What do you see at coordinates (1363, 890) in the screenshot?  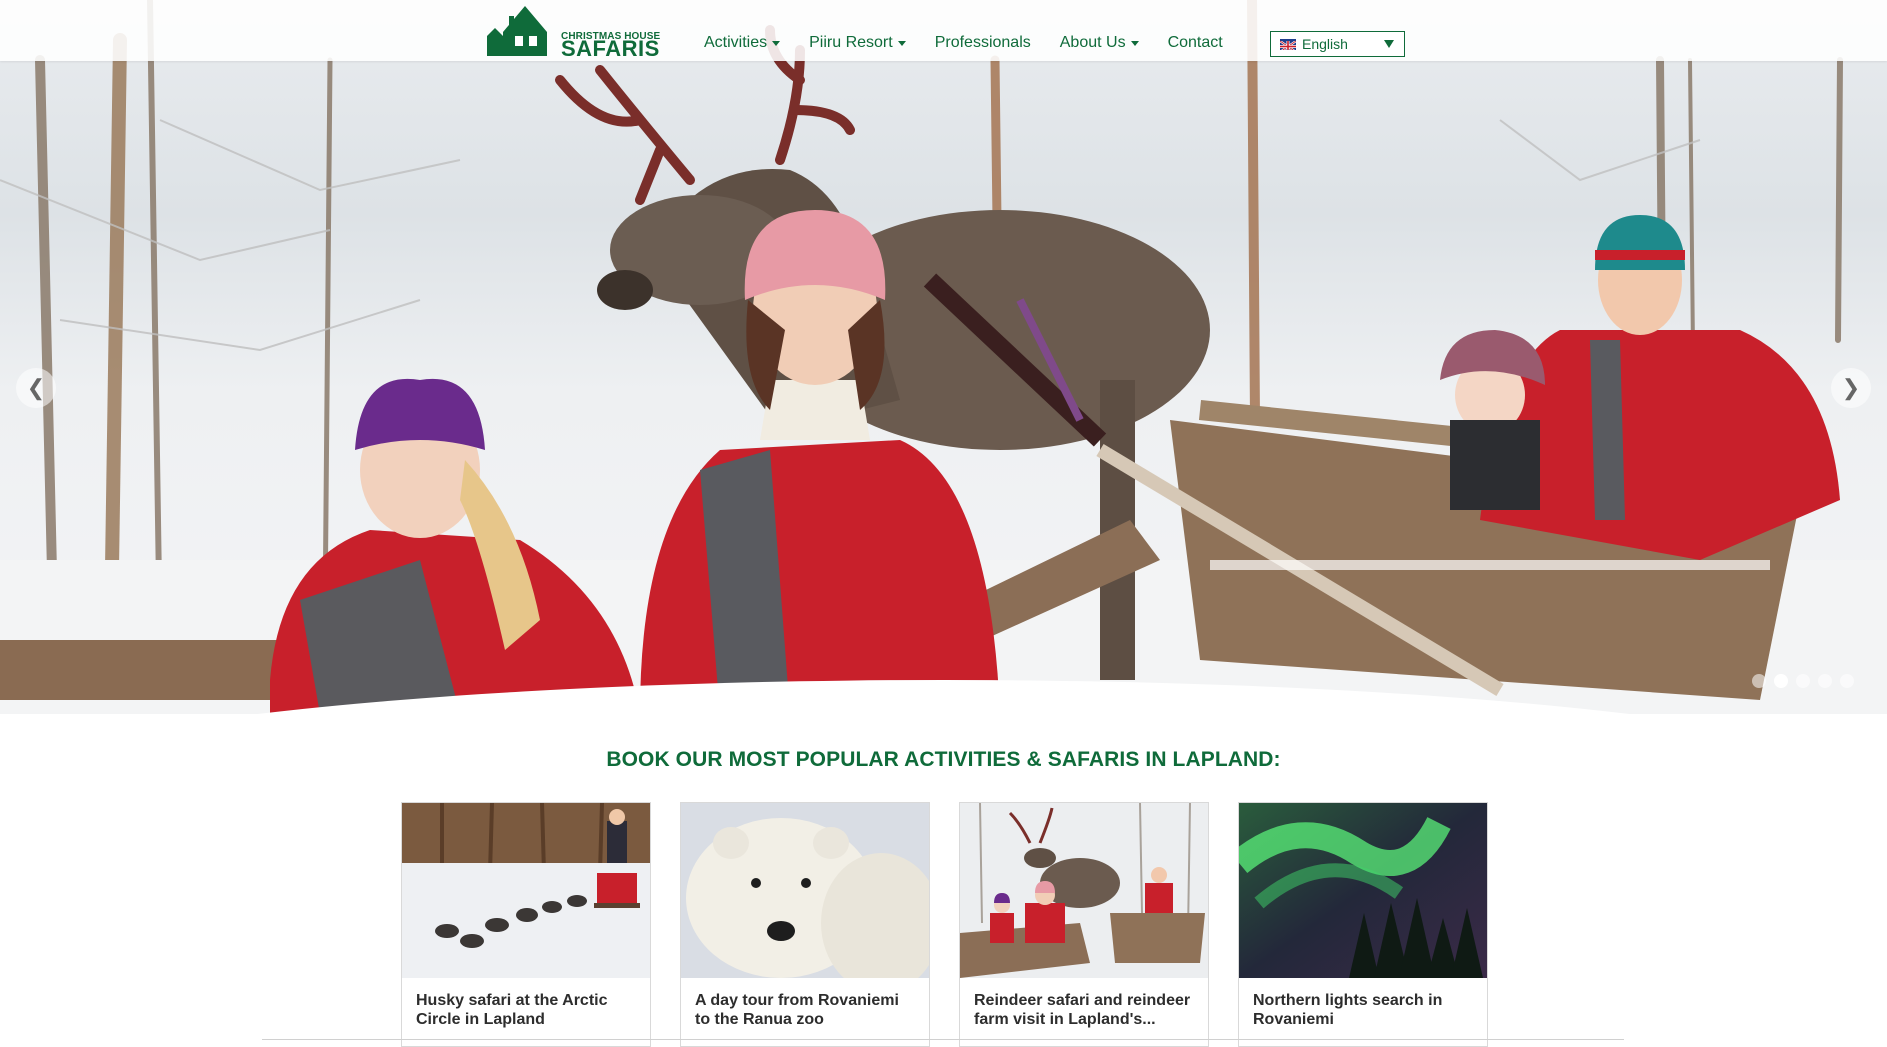 I see `card-image-northern-lights` at bounding box center [1363, 890].